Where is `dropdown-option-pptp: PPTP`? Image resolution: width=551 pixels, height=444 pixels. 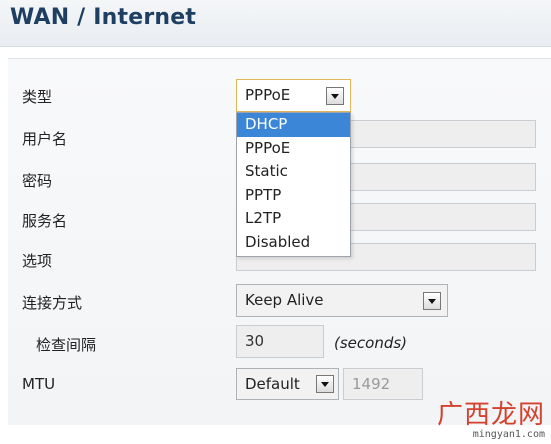 dropdown-option-pptp: PPTP is located at coordinates (293, 196).